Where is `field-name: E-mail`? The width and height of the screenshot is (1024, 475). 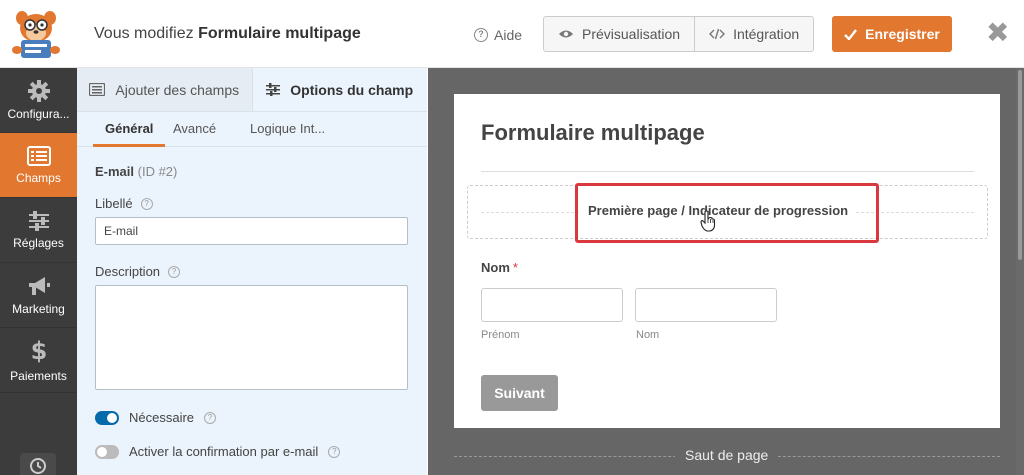
field-name: E-mail is located at coordinates (115, 171).